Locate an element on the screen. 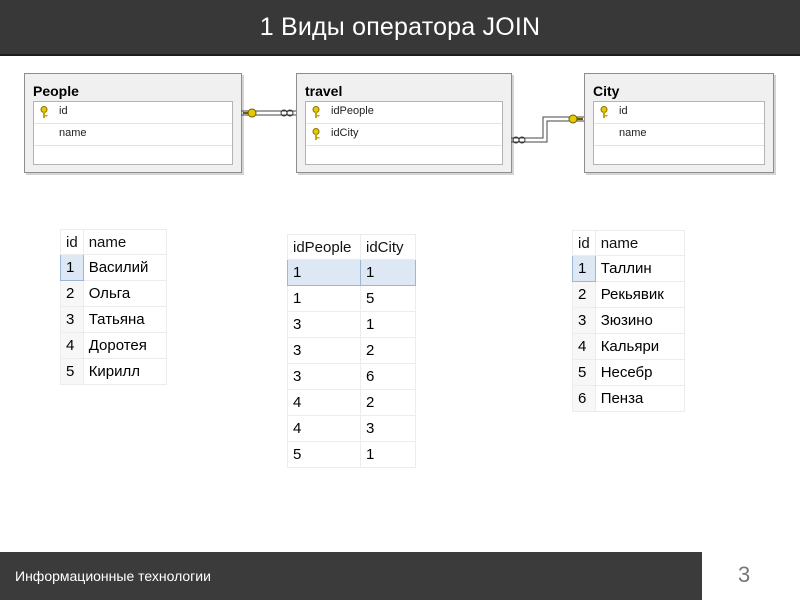 The height and width of the screenshot is (600, 800). table-row: 3 2 is located at coordinates (351, 350).